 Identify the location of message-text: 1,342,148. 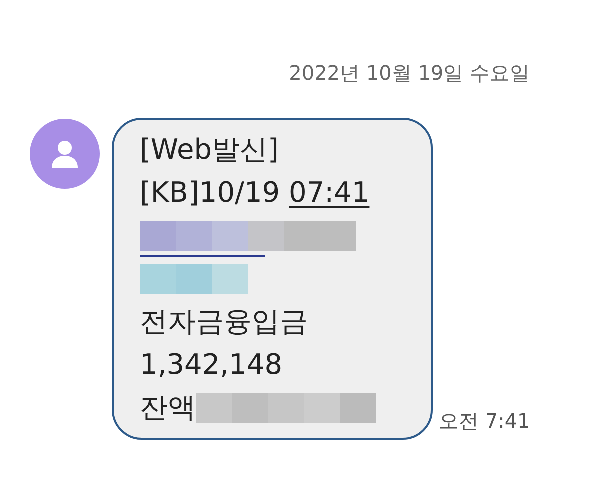
(211, 364).